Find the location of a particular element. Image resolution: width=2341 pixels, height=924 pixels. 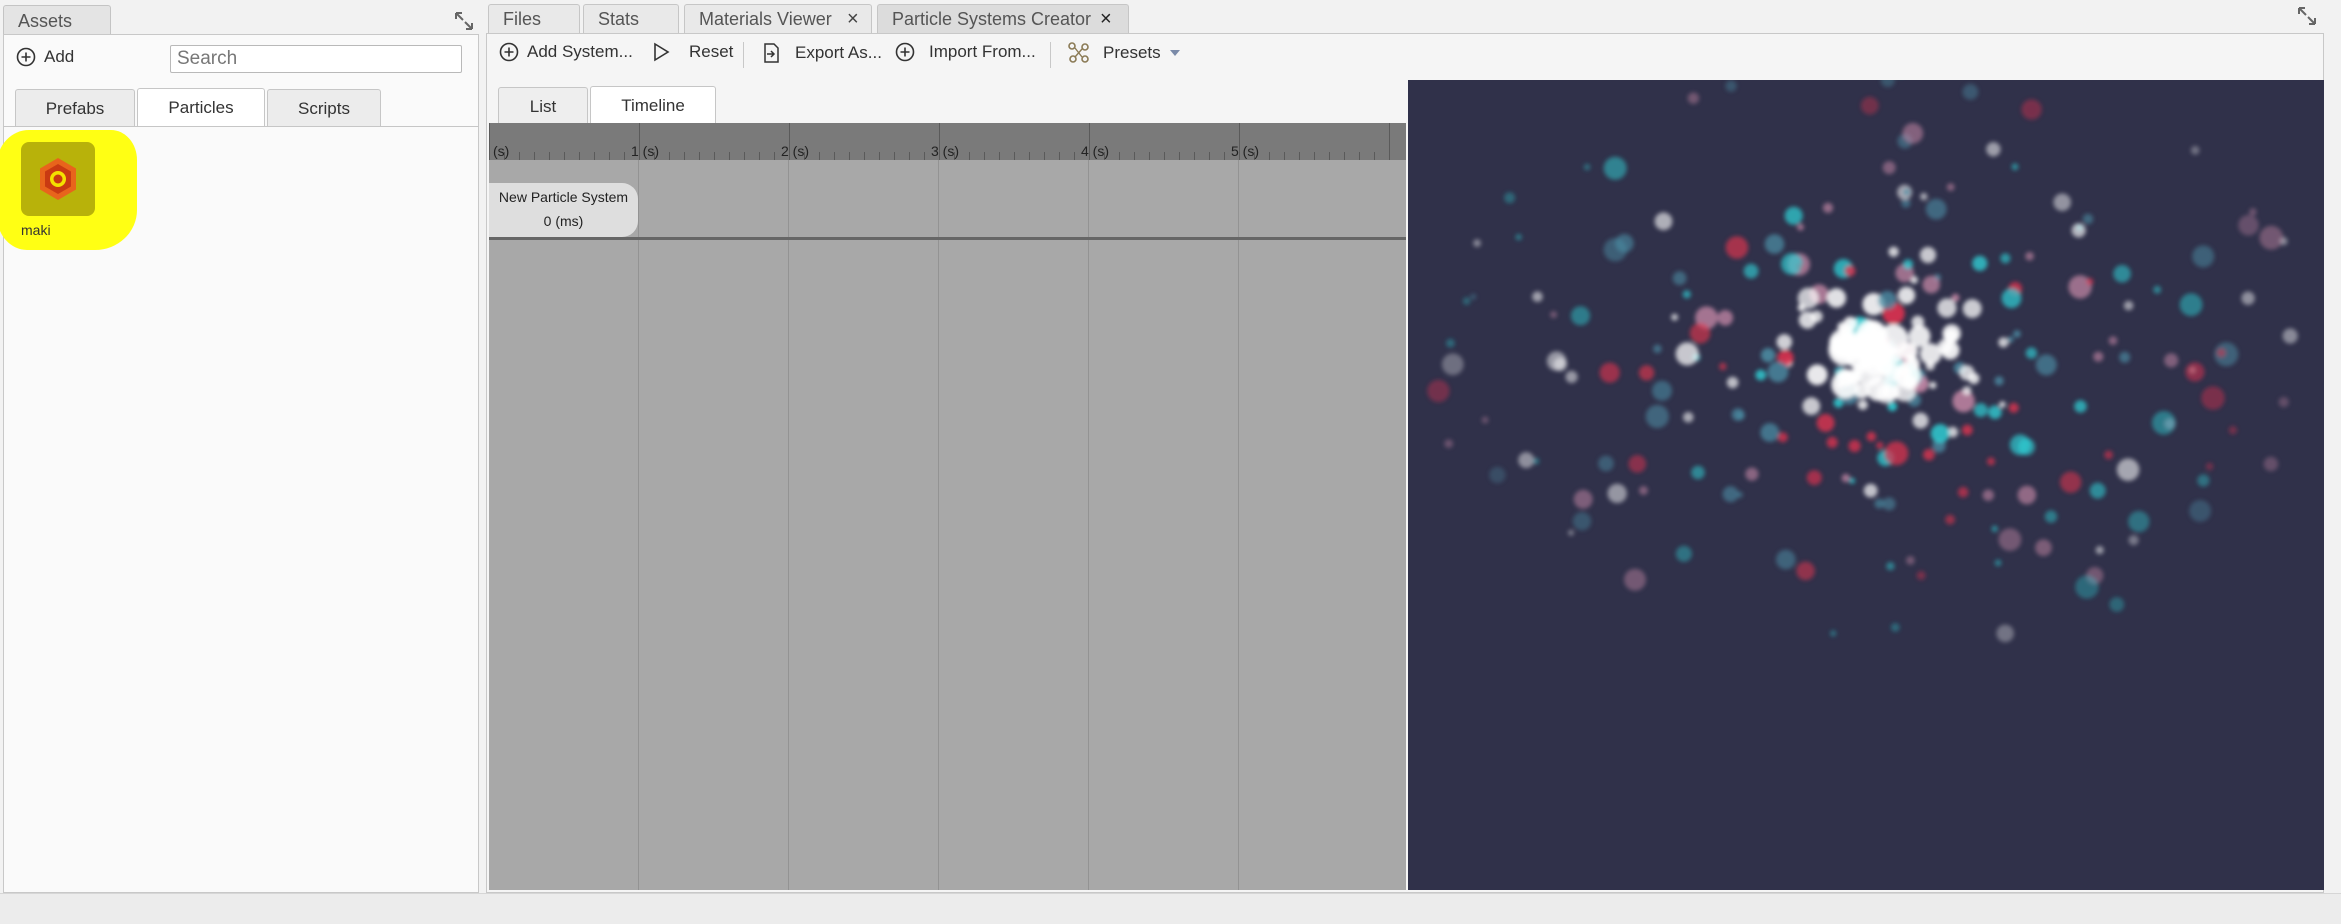

assets-panel-title: Assets is located at coordinates (45, 21).